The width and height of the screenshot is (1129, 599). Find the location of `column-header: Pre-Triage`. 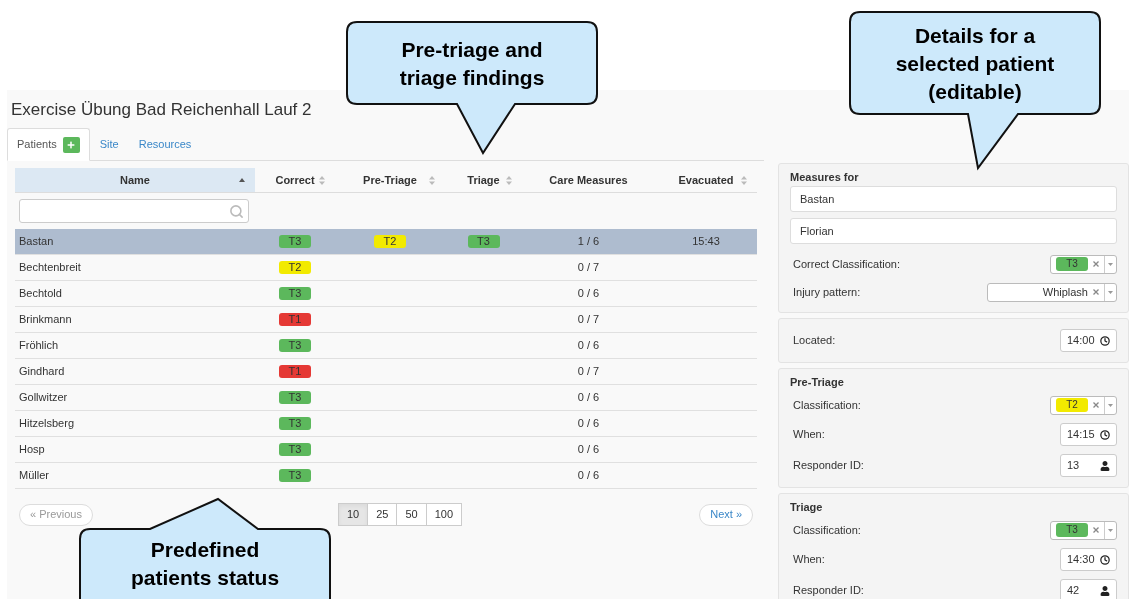

column-header: Pre-Triage is located at coordinates (390, 180).